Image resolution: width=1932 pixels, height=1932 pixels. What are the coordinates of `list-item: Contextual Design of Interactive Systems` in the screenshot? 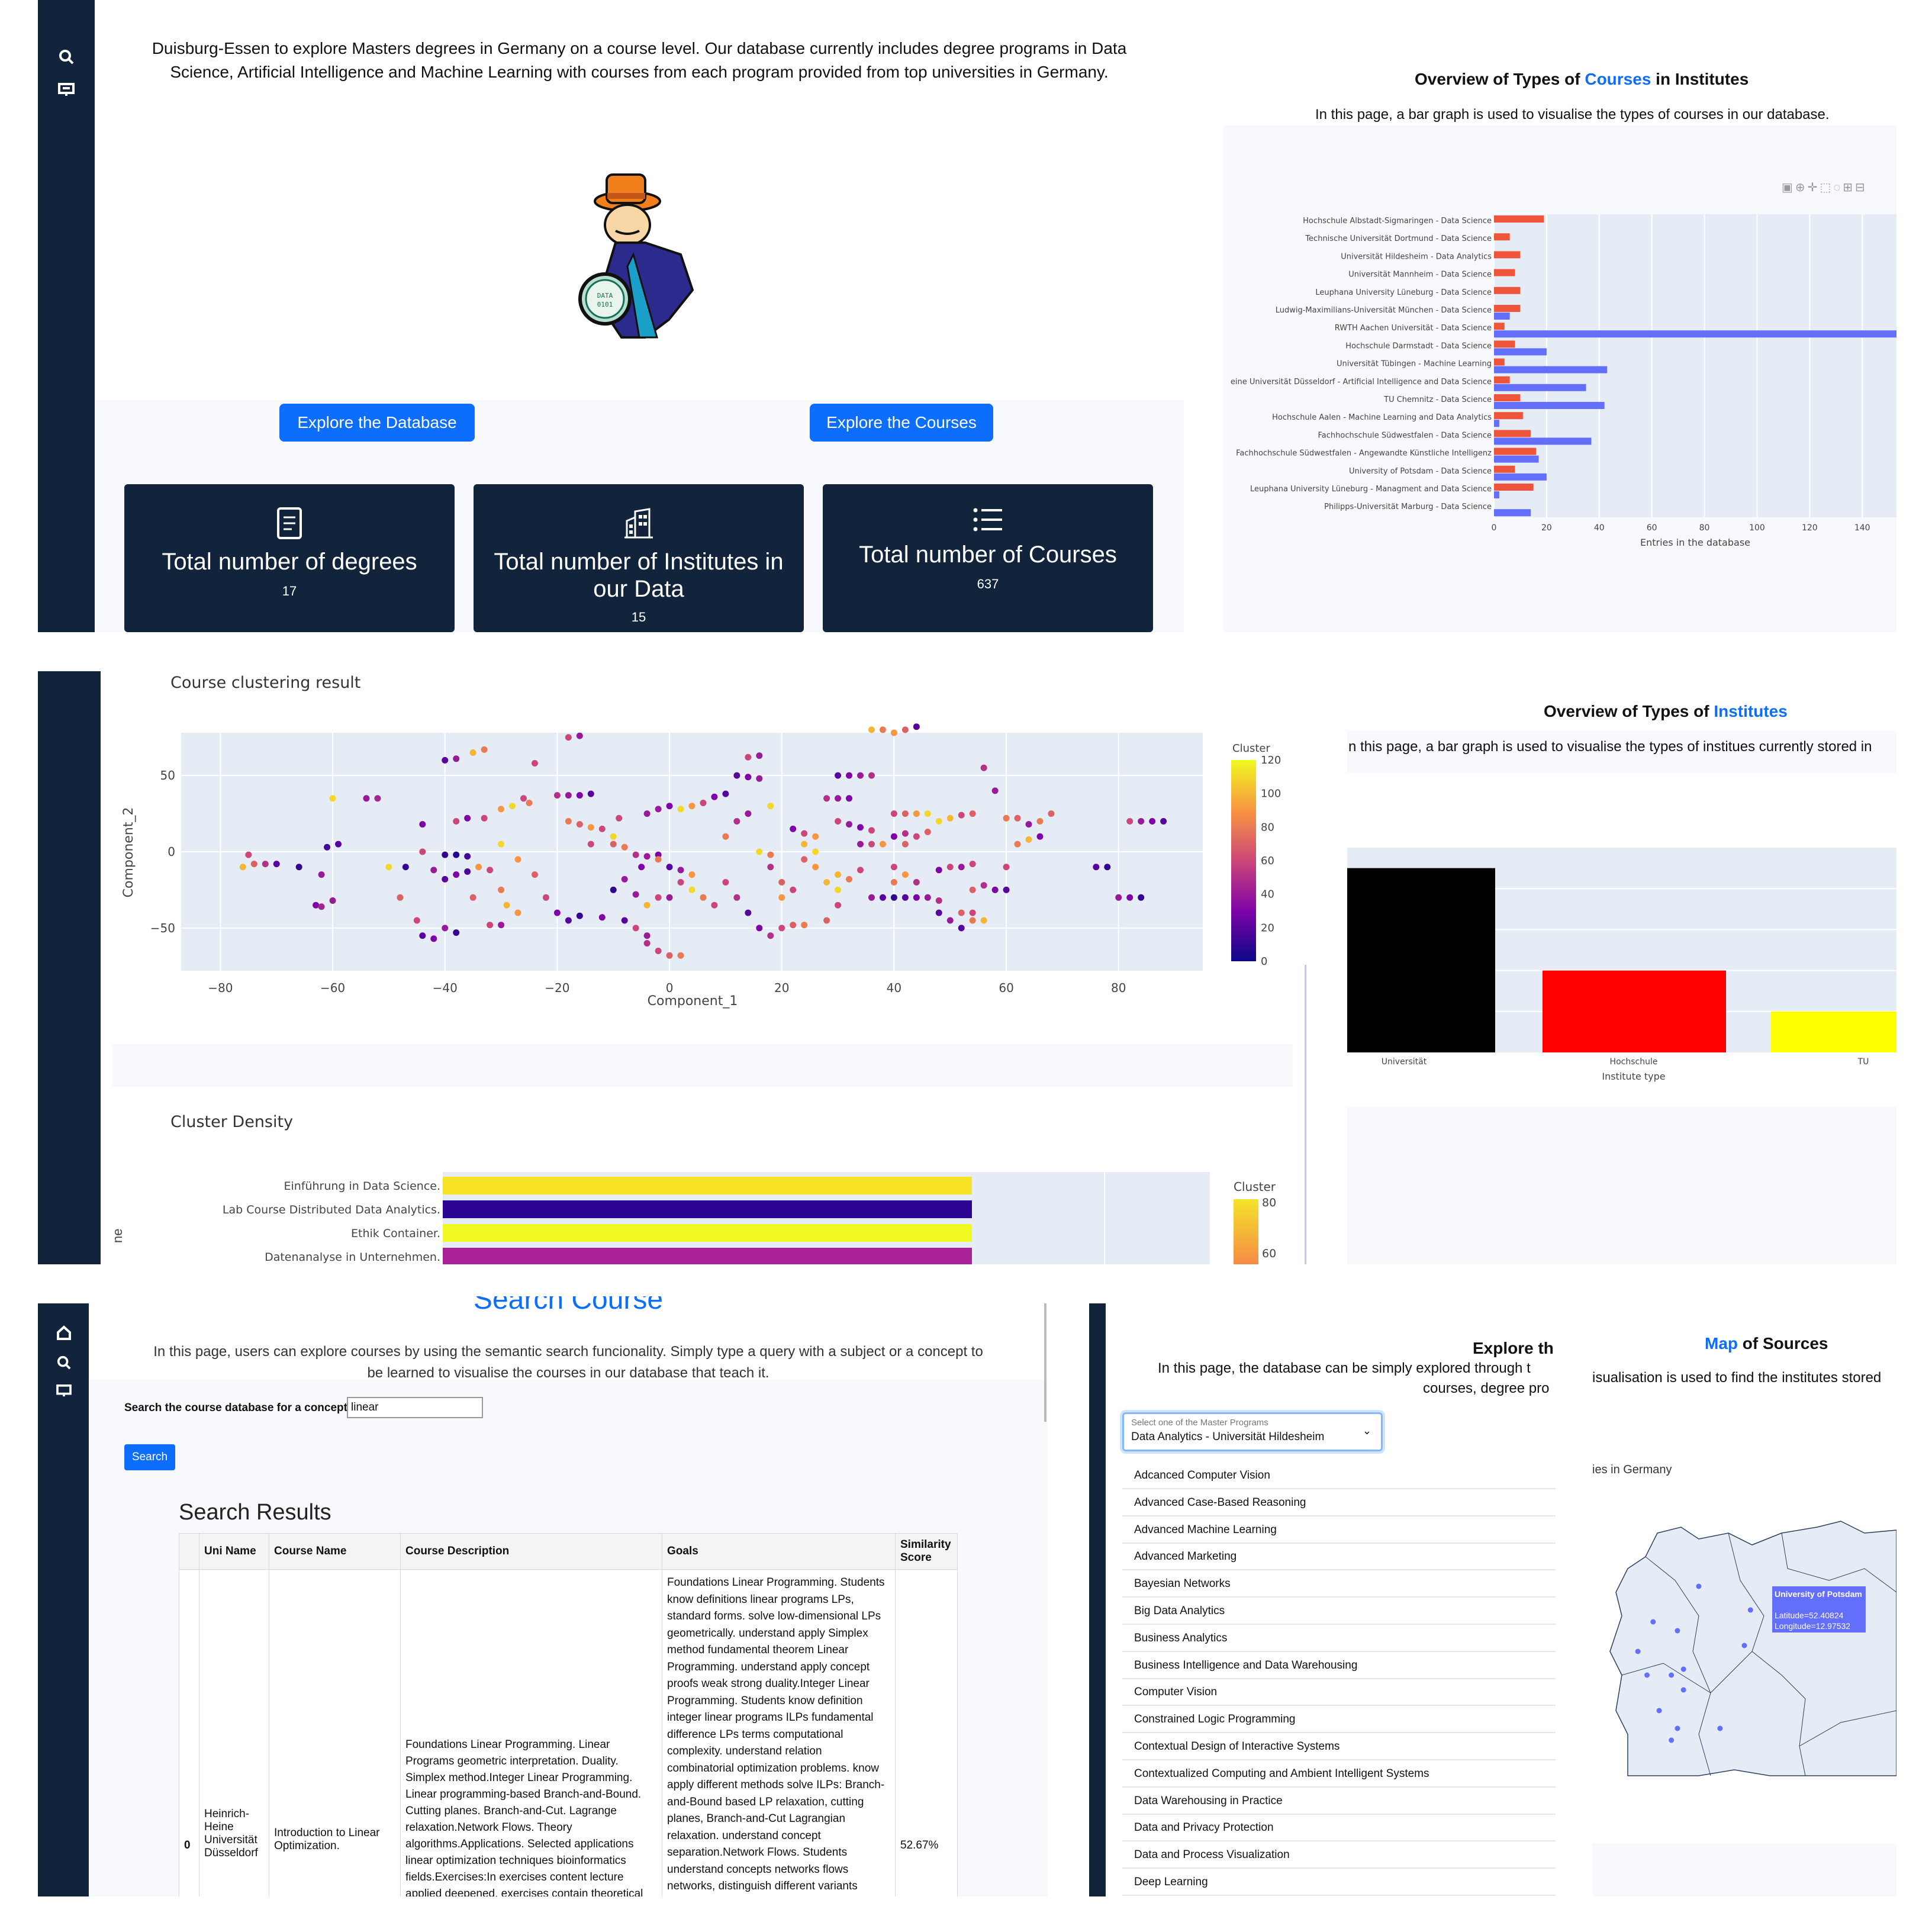 It's located at (1339, 1746).